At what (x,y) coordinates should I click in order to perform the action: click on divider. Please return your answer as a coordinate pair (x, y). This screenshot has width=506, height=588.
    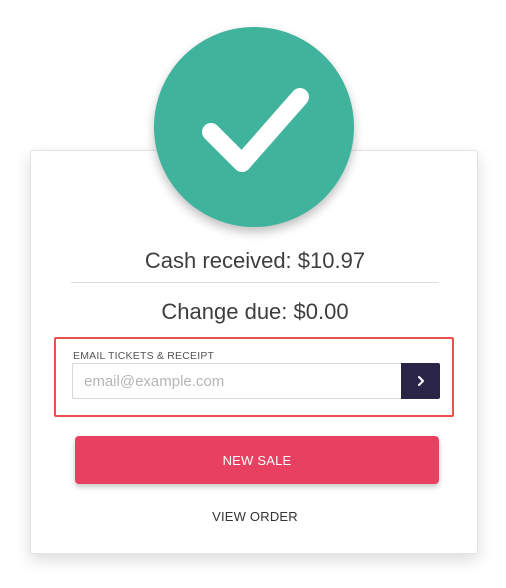
    Looking at the image, I should click on (255, 282).